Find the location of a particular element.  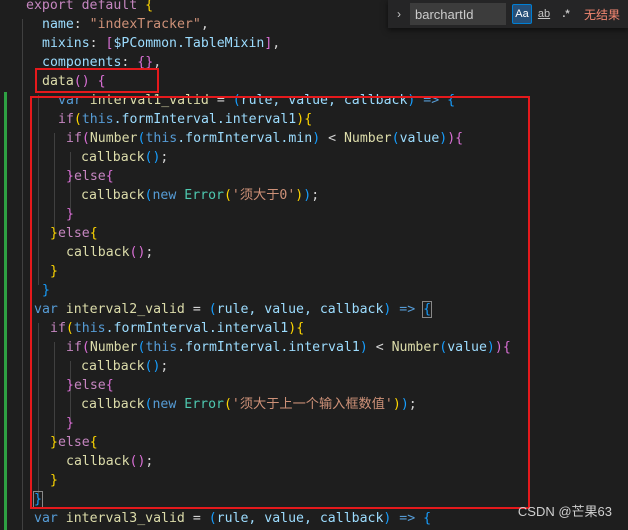

match-case-button: Aa is located at coordinates (522, 14).